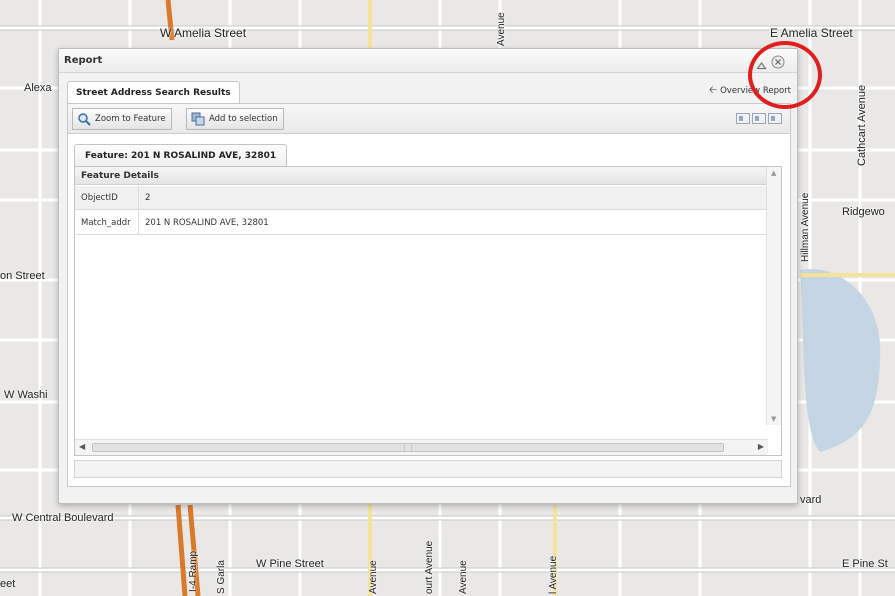 The height and width of the screenshot is (596, 895). What do you see at coordinates (553, 574) in the screenshot?
I see `map-label-avenue-b3: l Avenue` at bounding box center [553, 574].